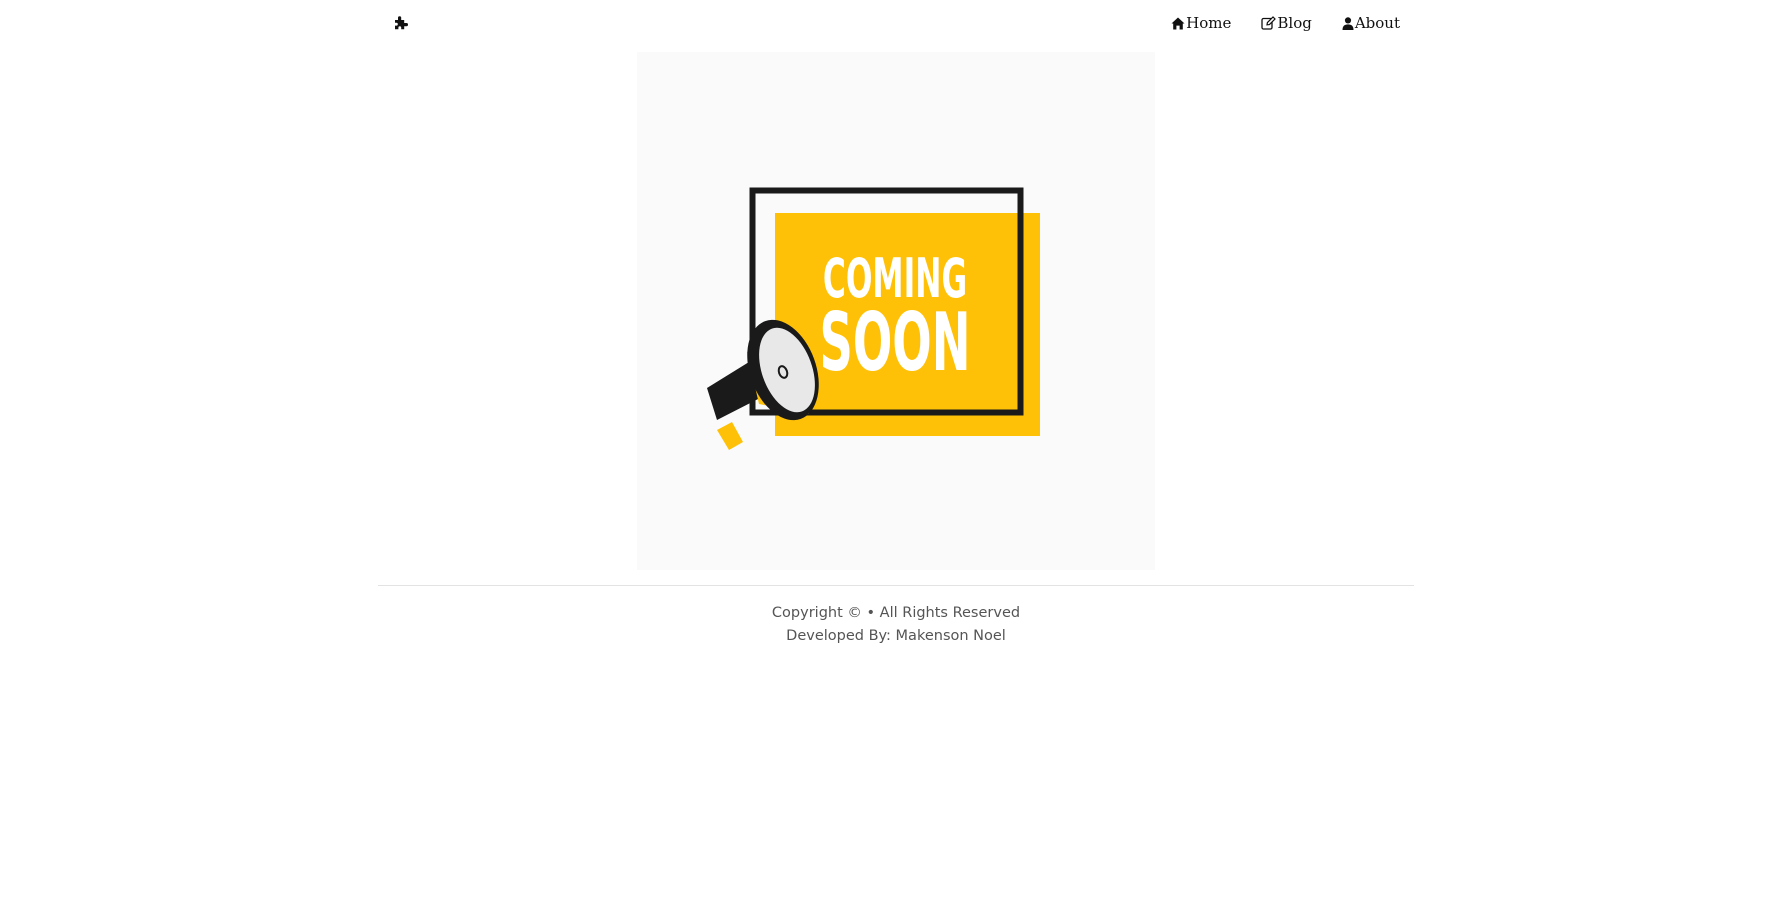 The height and width of the screenshot is (898, 1788). I want to click on nav-link-blog-label: Blog, so click(1294, 23).